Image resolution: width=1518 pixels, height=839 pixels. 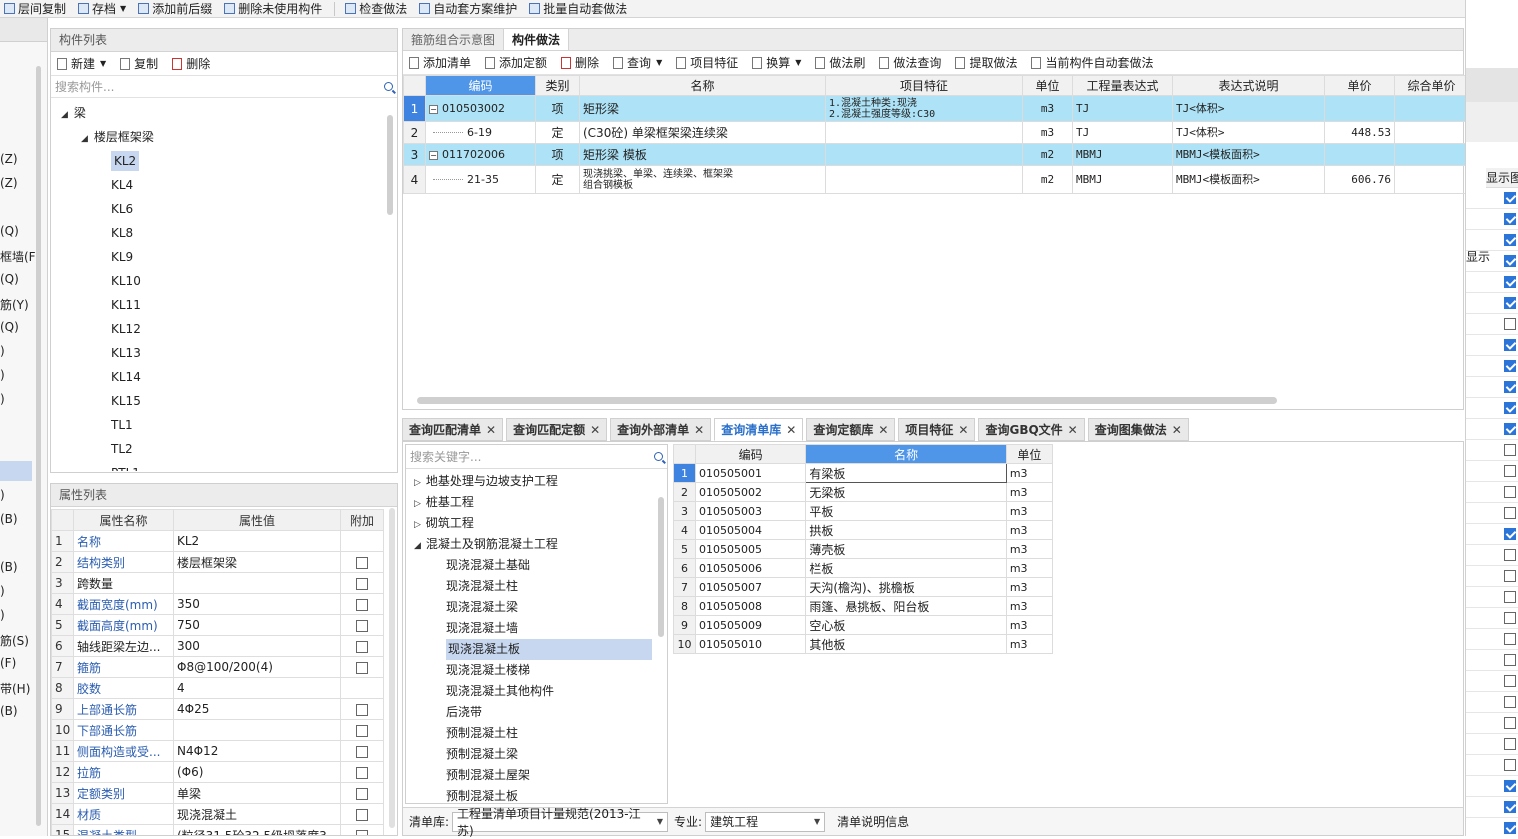 I want to click on tree-node-group: ◢楼层框架梁, so click(x=117, y=137).